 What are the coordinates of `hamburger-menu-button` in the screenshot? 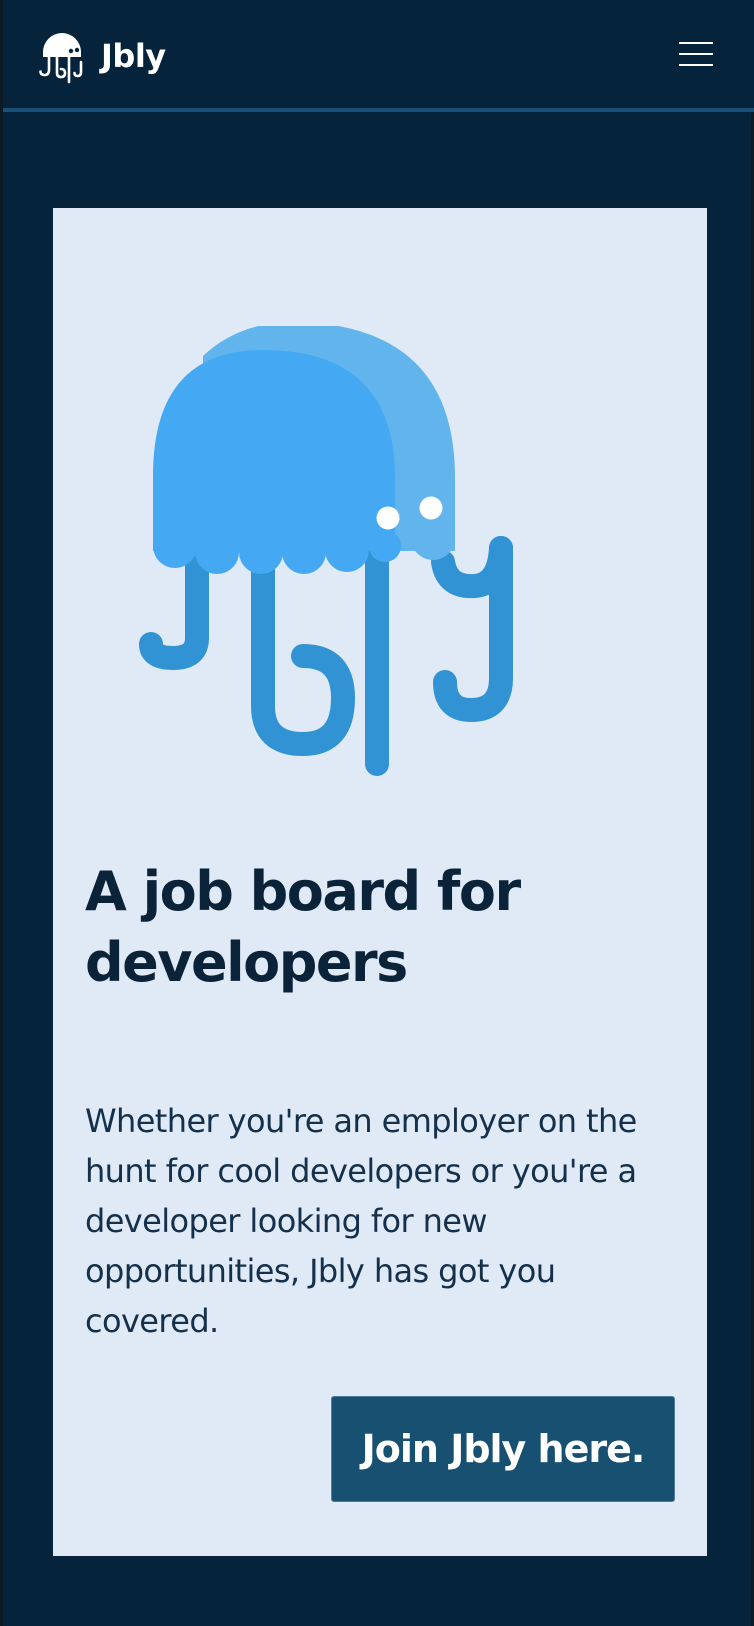 It's located at (697, 53).